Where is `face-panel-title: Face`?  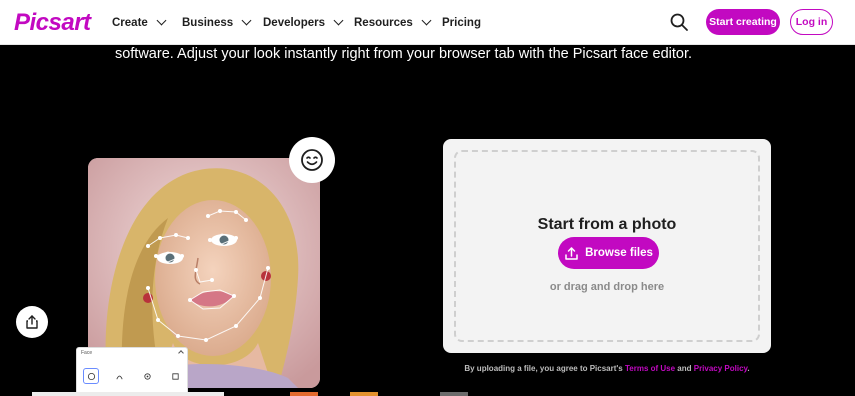 face-panel-title: Face is located at coordinates (87, 353).